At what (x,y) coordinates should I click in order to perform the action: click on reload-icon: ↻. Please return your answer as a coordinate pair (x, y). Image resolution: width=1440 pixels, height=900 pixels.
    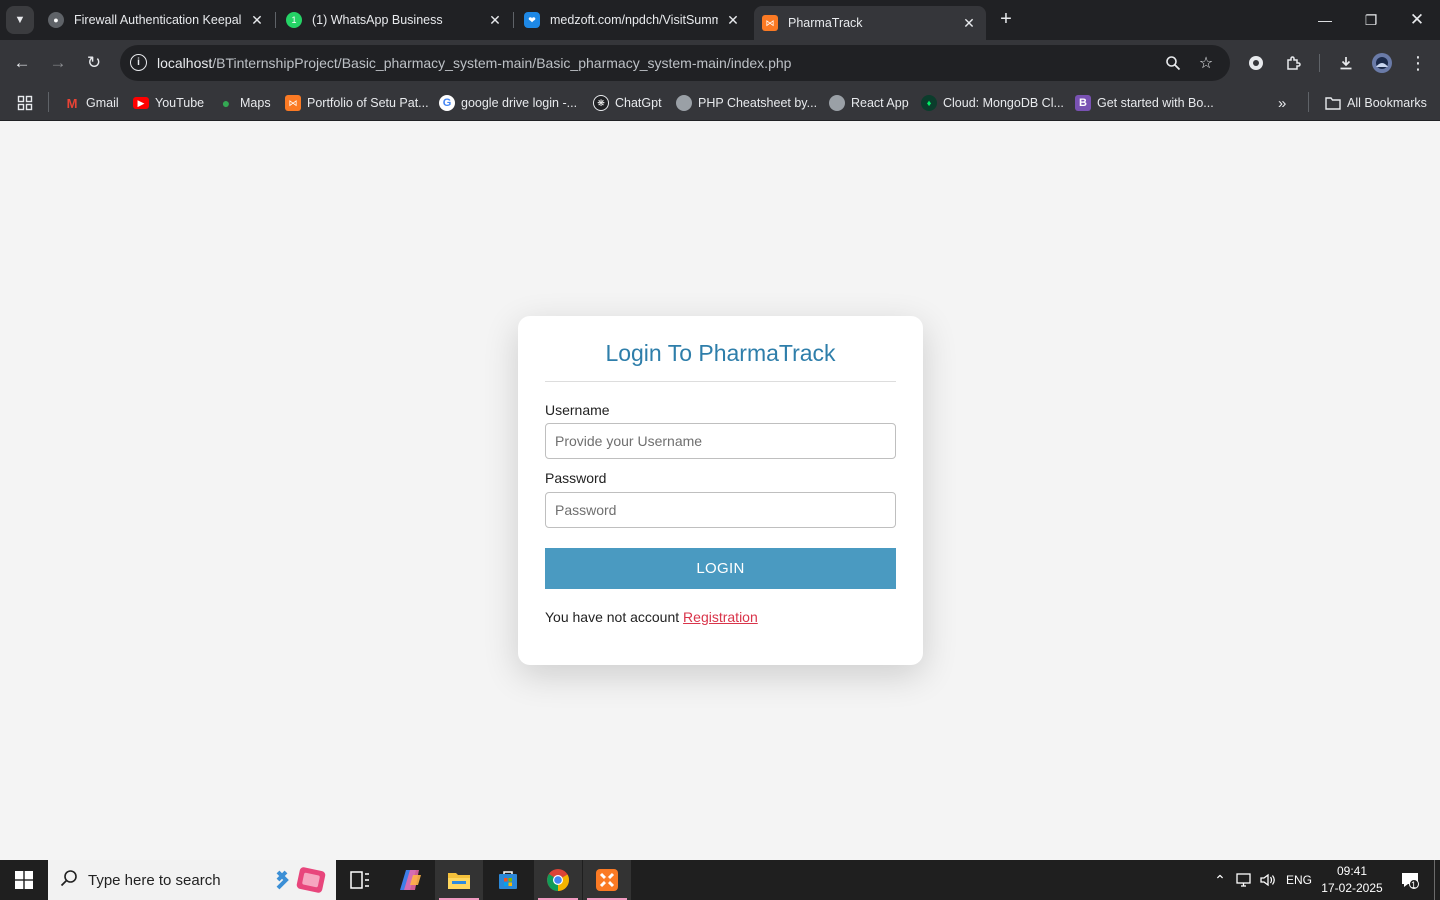
    Looking at the image, I should click on (94, 63).